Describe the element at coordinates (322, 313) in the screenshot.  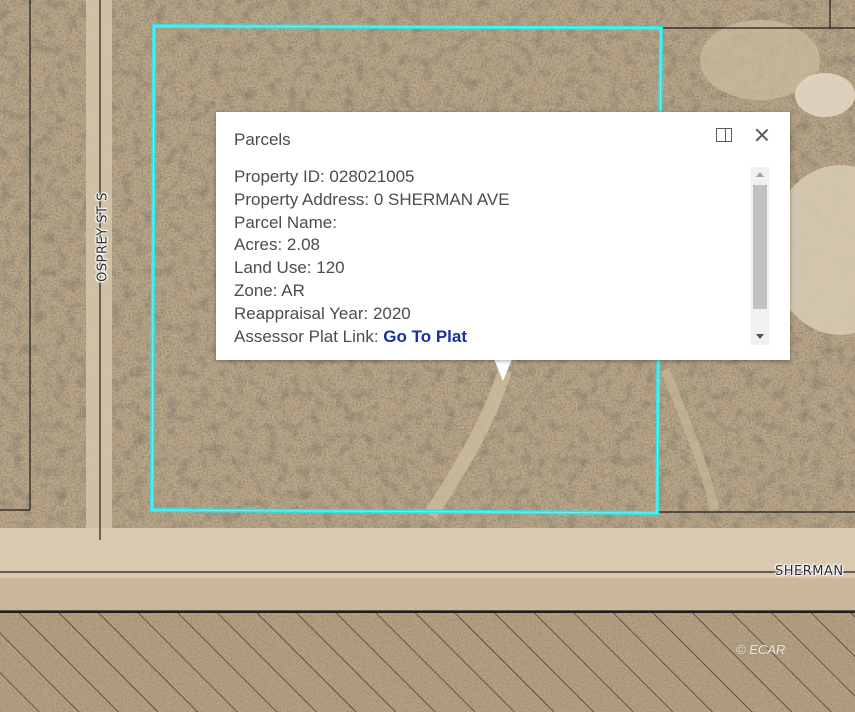
I see `attr-reappraisal-year: Reappraisal Year: 2020` at that location.